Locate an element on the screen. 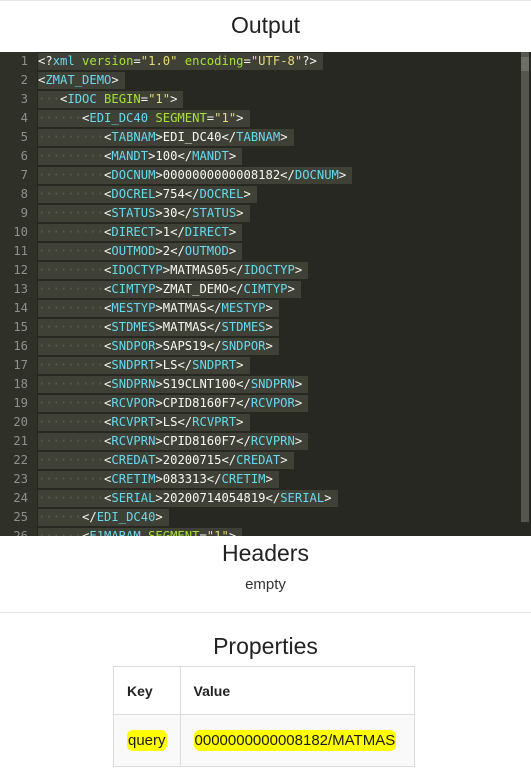 The width and height of the screenshot is (531, 774). code-token: 2 is located at coordinates (166, 251).